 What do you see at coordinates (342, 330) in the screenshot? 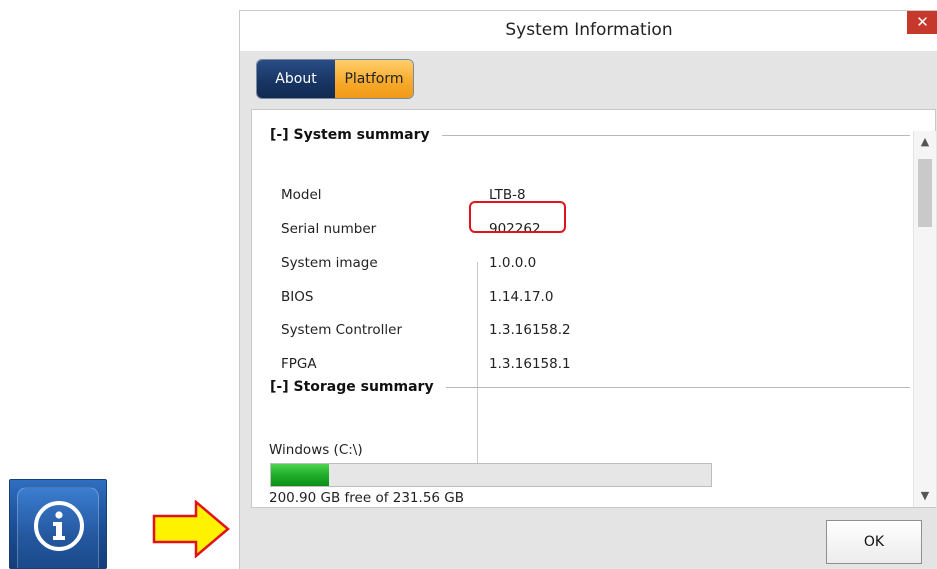
I see `row-label-system-controller: System Controller` at bounding box center [342, 330].